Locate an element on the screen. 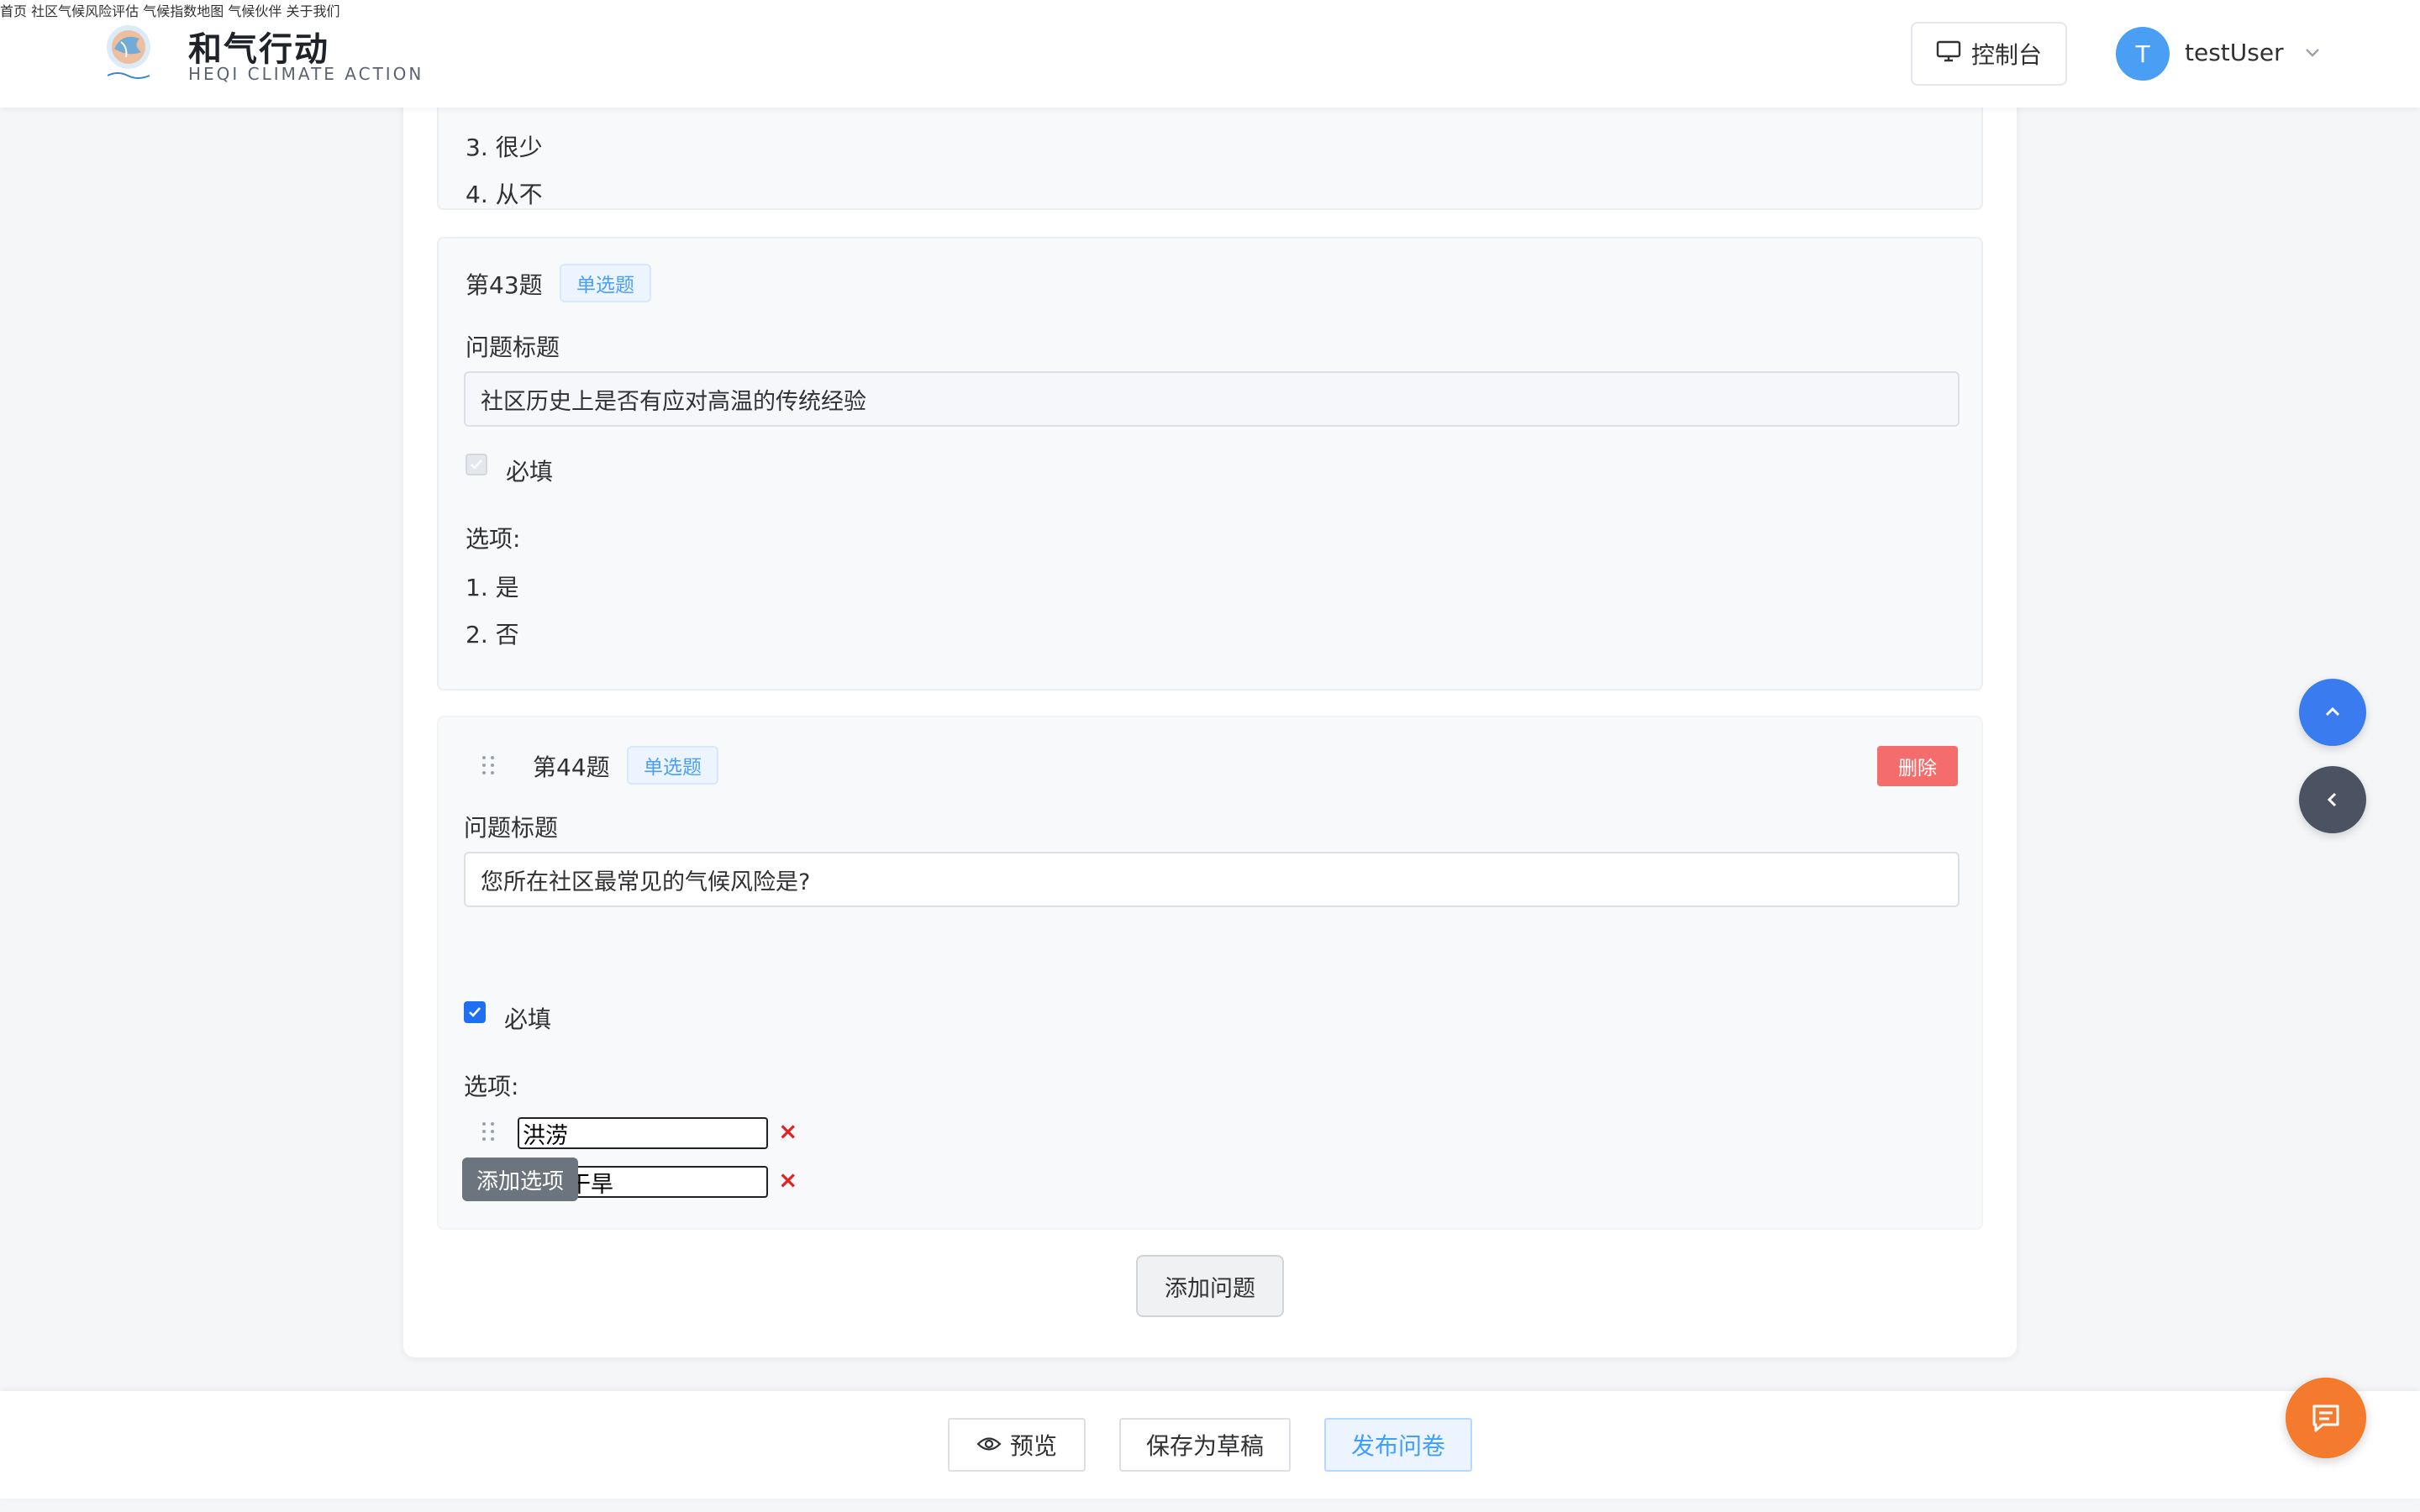  preview-label: 预览 is located at coordinates (1033, 1446).